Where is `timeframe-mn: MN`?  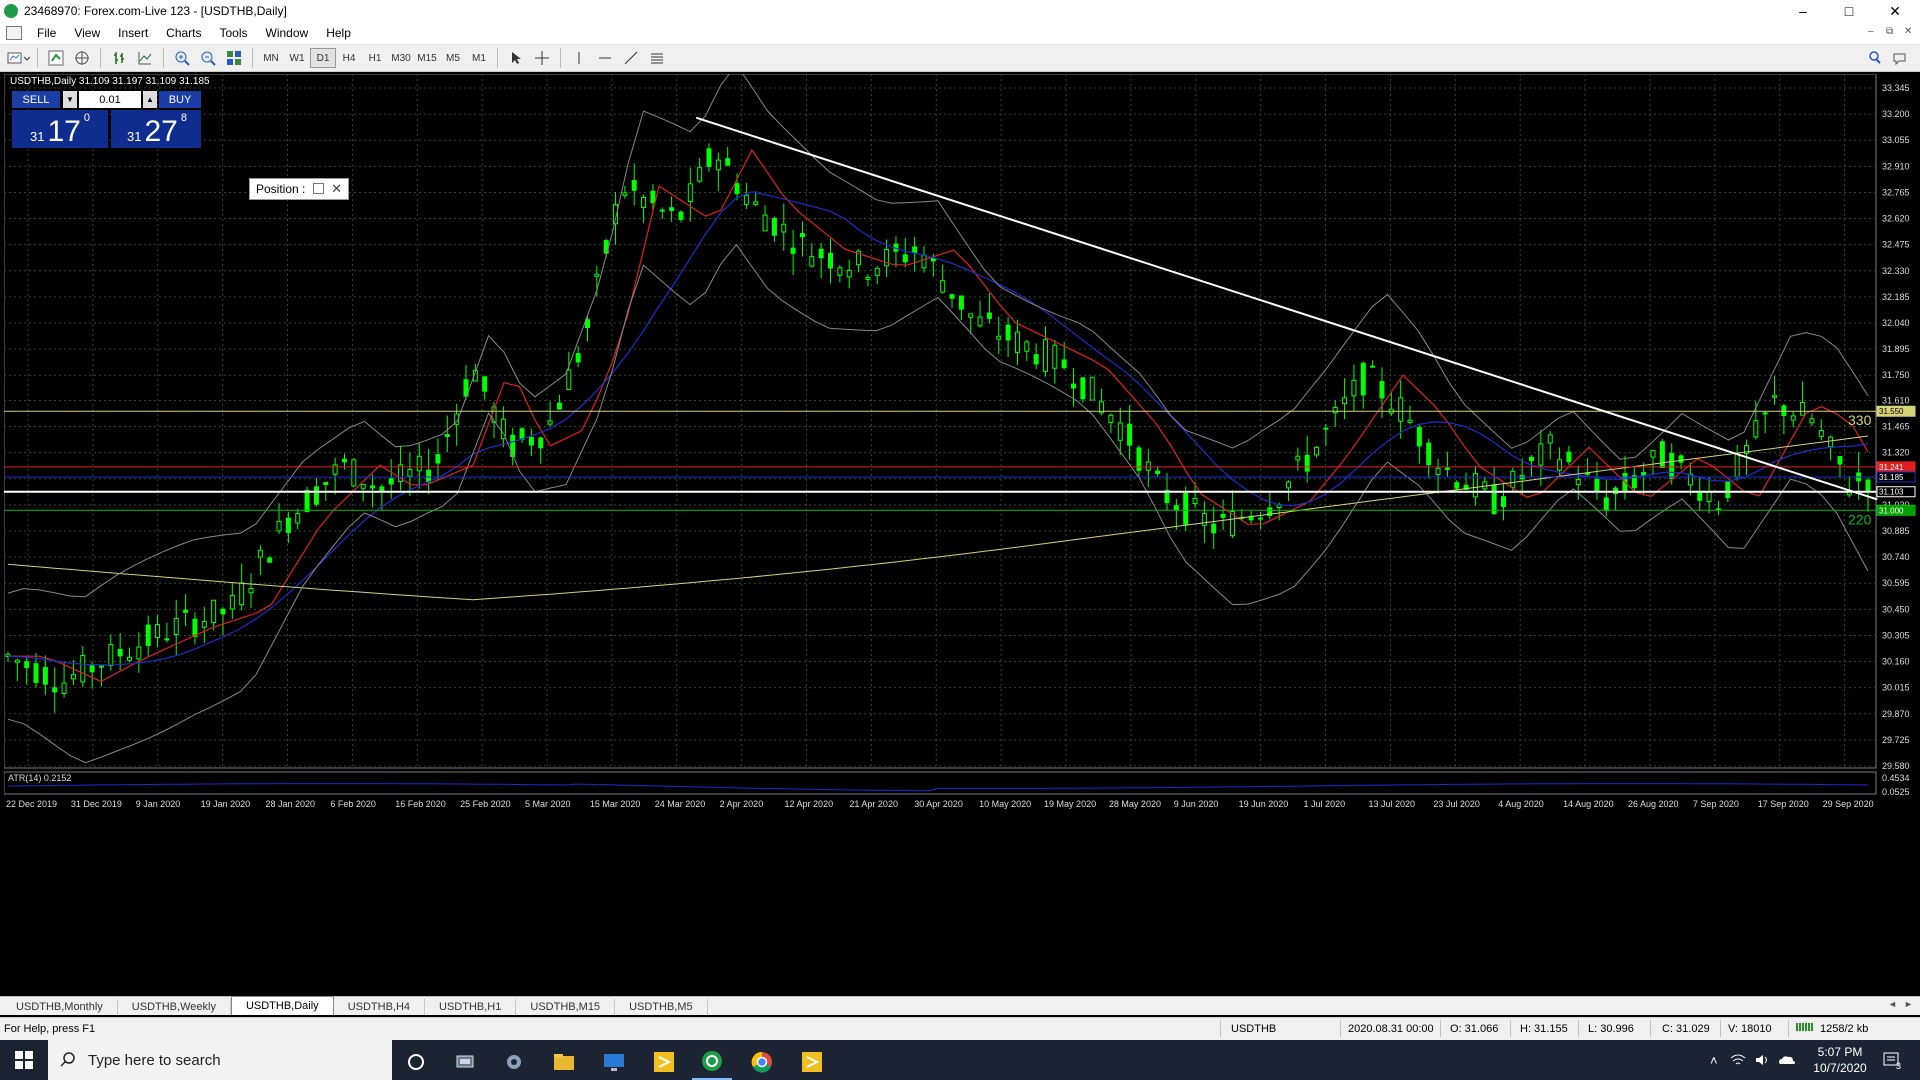 timeframe-mn: MN is located at coordinates (271, 58).